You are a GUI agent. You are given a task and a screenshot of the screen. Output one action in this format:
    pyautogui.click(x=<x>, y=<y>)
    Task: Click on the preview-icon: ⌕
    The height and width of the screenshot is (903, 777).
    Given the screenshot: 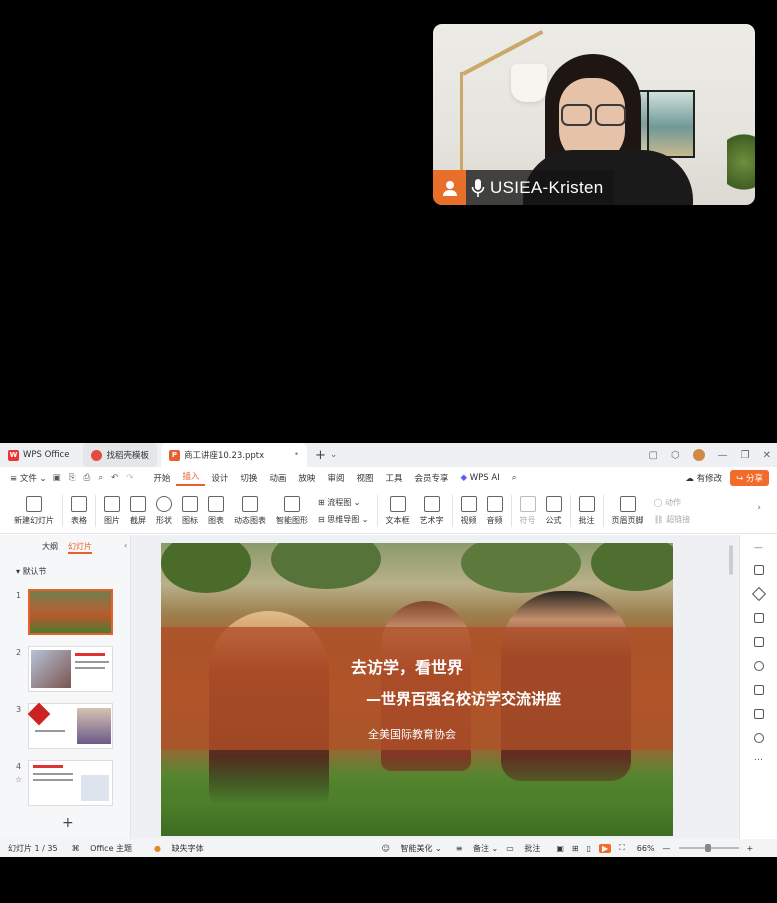 What is the action you would take?
    pyautogui.click(x=100, y=478)
    